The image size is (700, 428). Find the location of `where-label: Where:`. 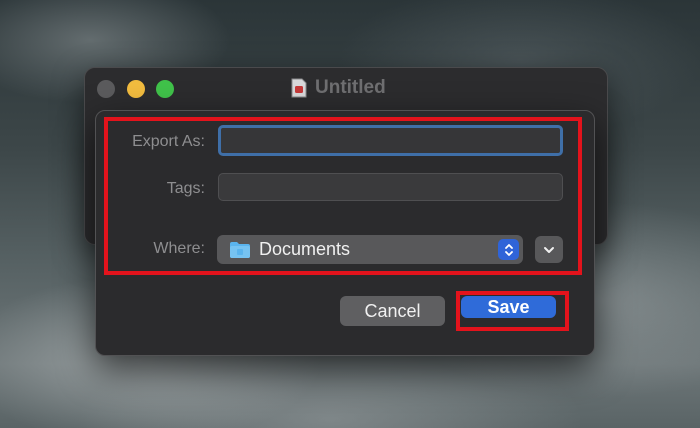

where-label: Where: is located at coordinates (179, 248).